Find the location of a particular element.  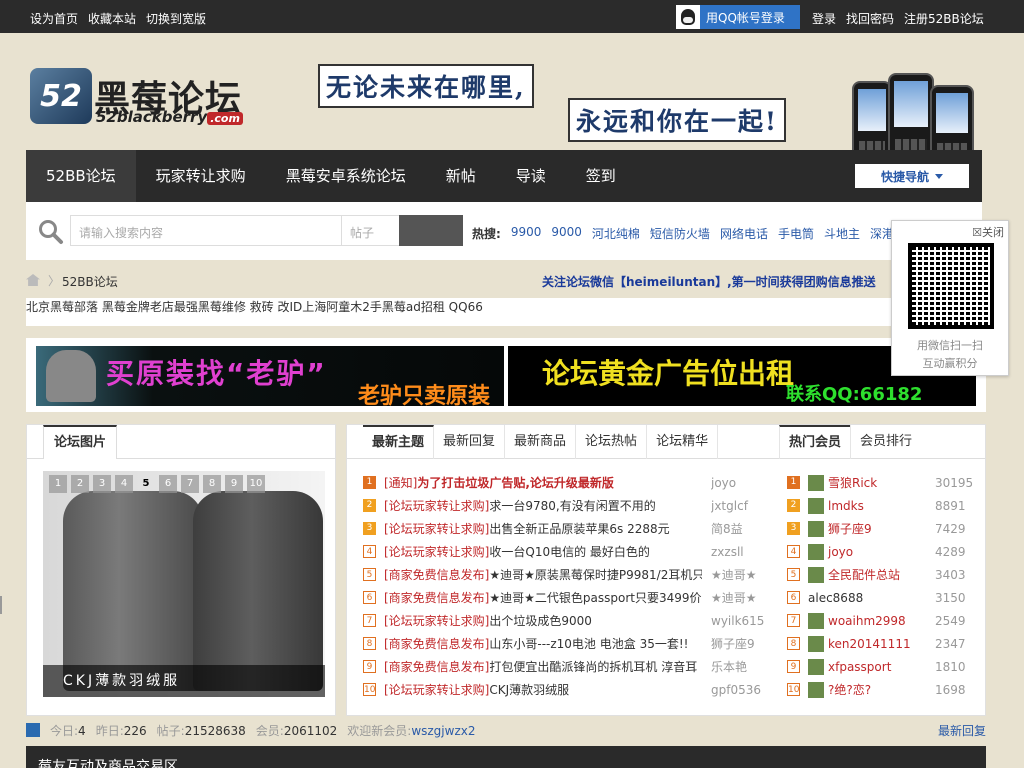

hot-item: 斗地主 is located at coordinates (842, 233).